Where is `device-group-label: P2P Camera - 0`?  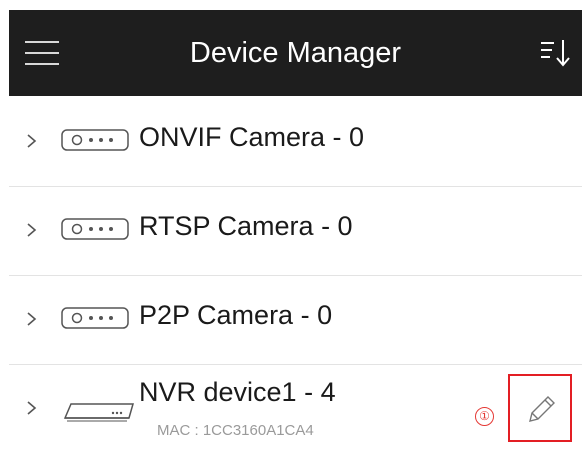
device-group-label: P2P Camera - 0 is located at coordinates (236, 315).